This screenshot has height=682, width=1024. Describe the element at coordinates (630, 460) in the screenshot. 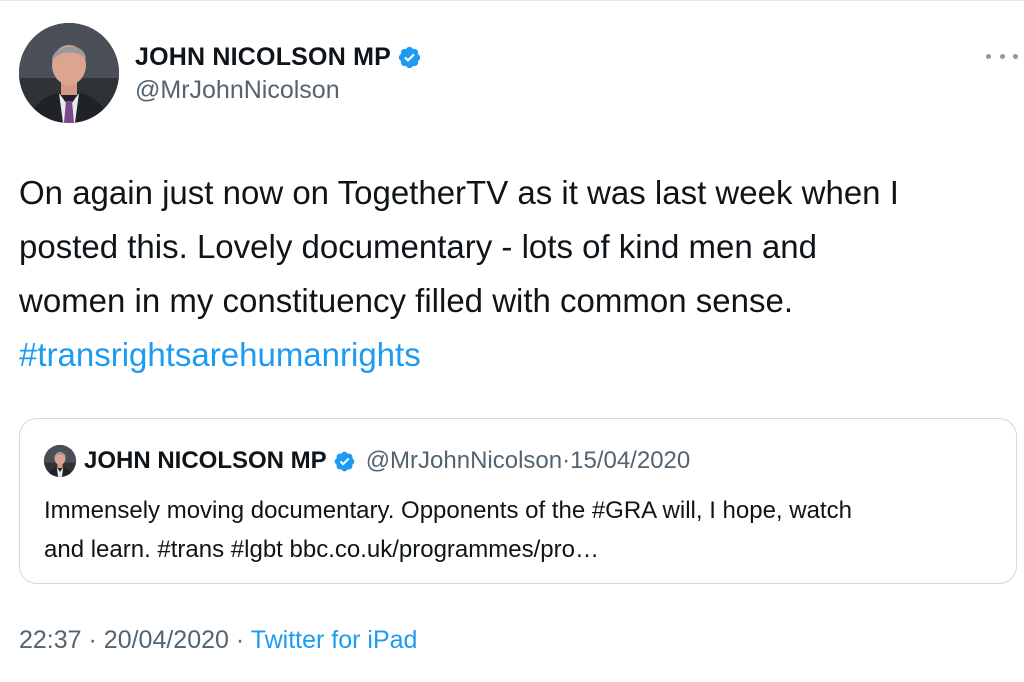

I see `quoted-date: 15/04/2020` at that location.